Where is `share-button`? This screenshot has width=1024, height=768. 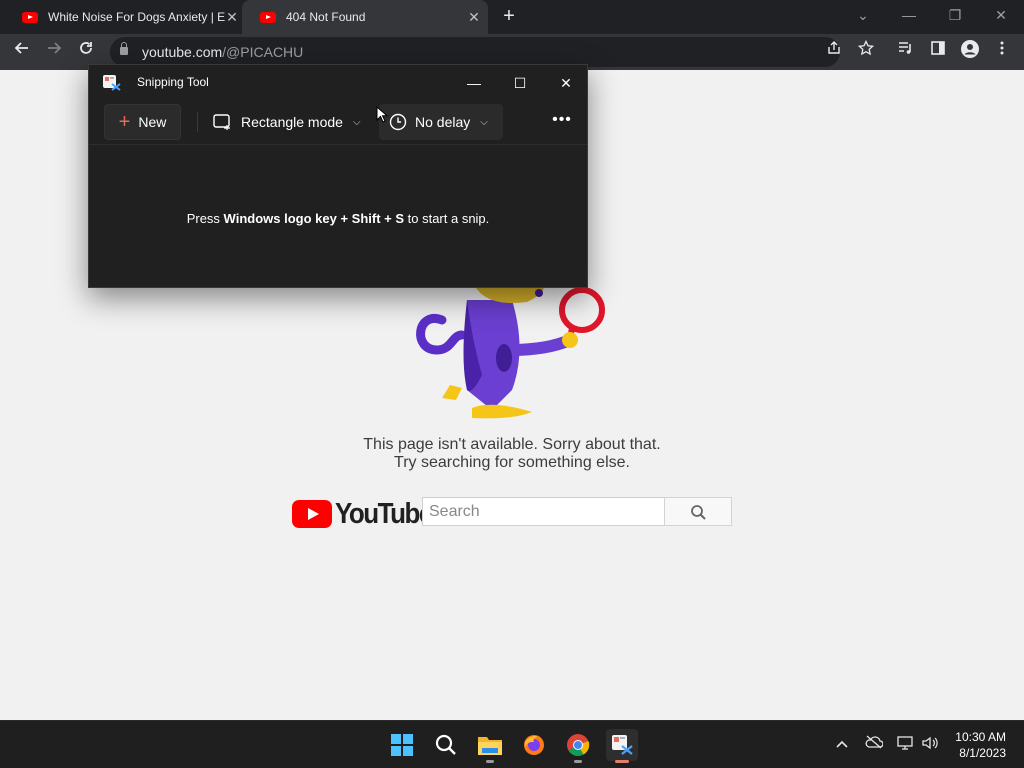 share-button is located at coordinates (834, 52).